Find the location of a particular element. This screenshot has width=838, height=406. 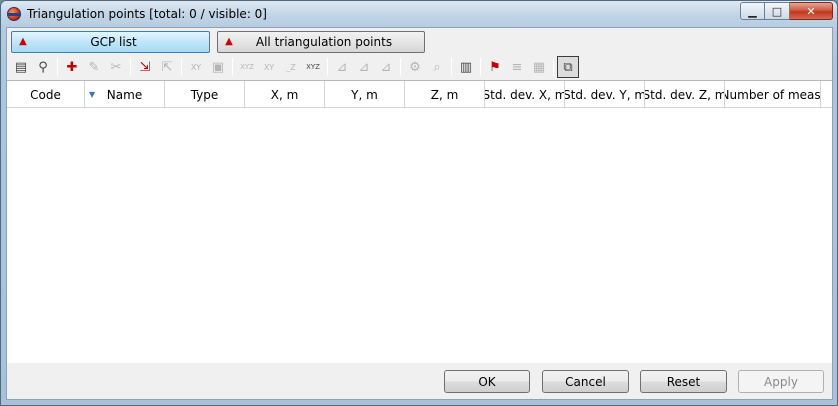

add-point-icon: ✚ is located at coordinates (72, 67).